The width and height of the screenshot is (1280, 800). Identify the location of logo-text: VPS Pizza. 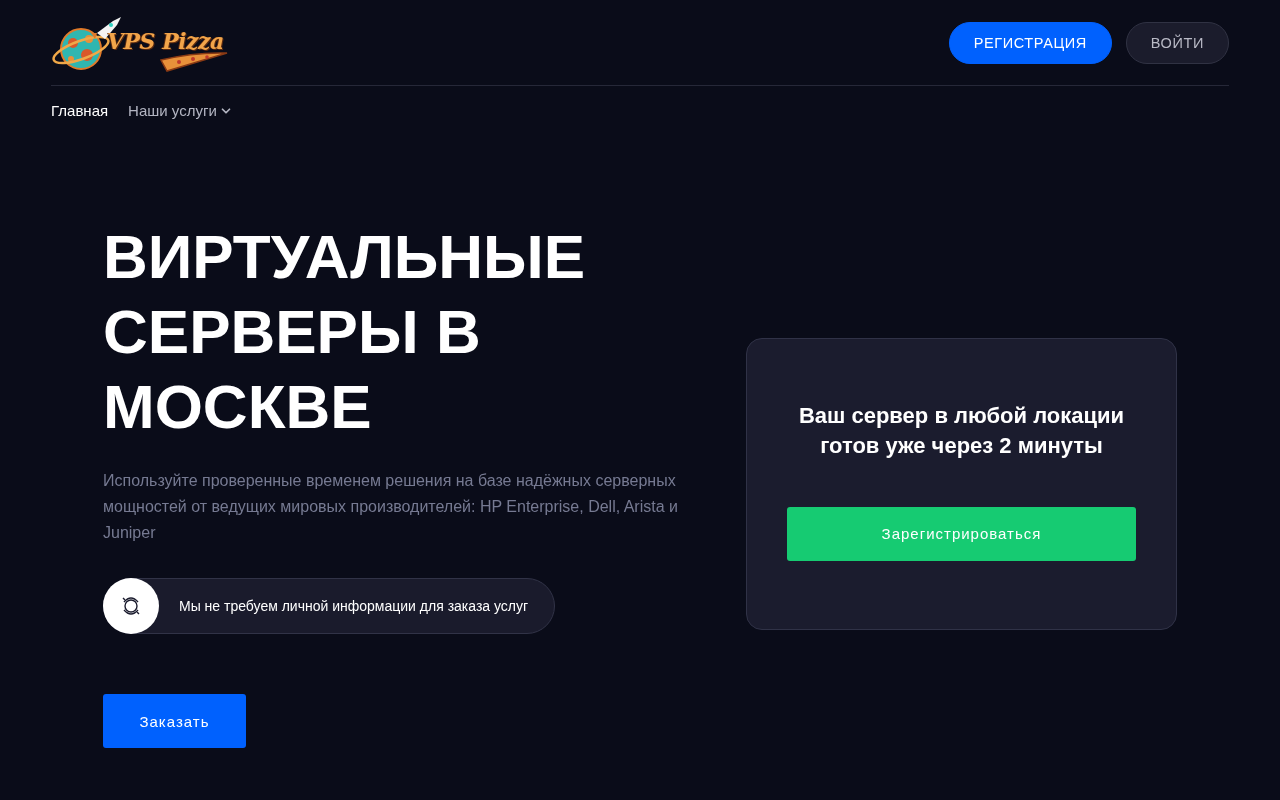
(165, 40).